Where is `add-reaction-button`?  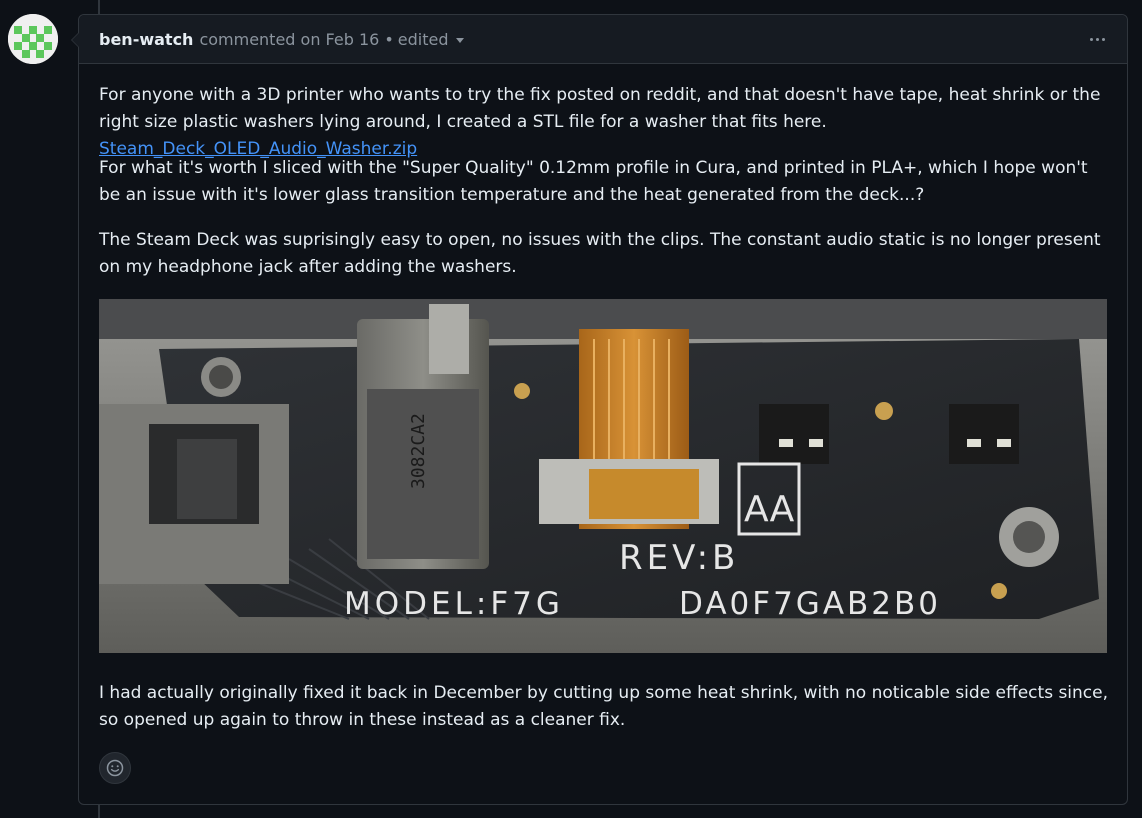 add-reaction-button is located at coordinates (115, 768).